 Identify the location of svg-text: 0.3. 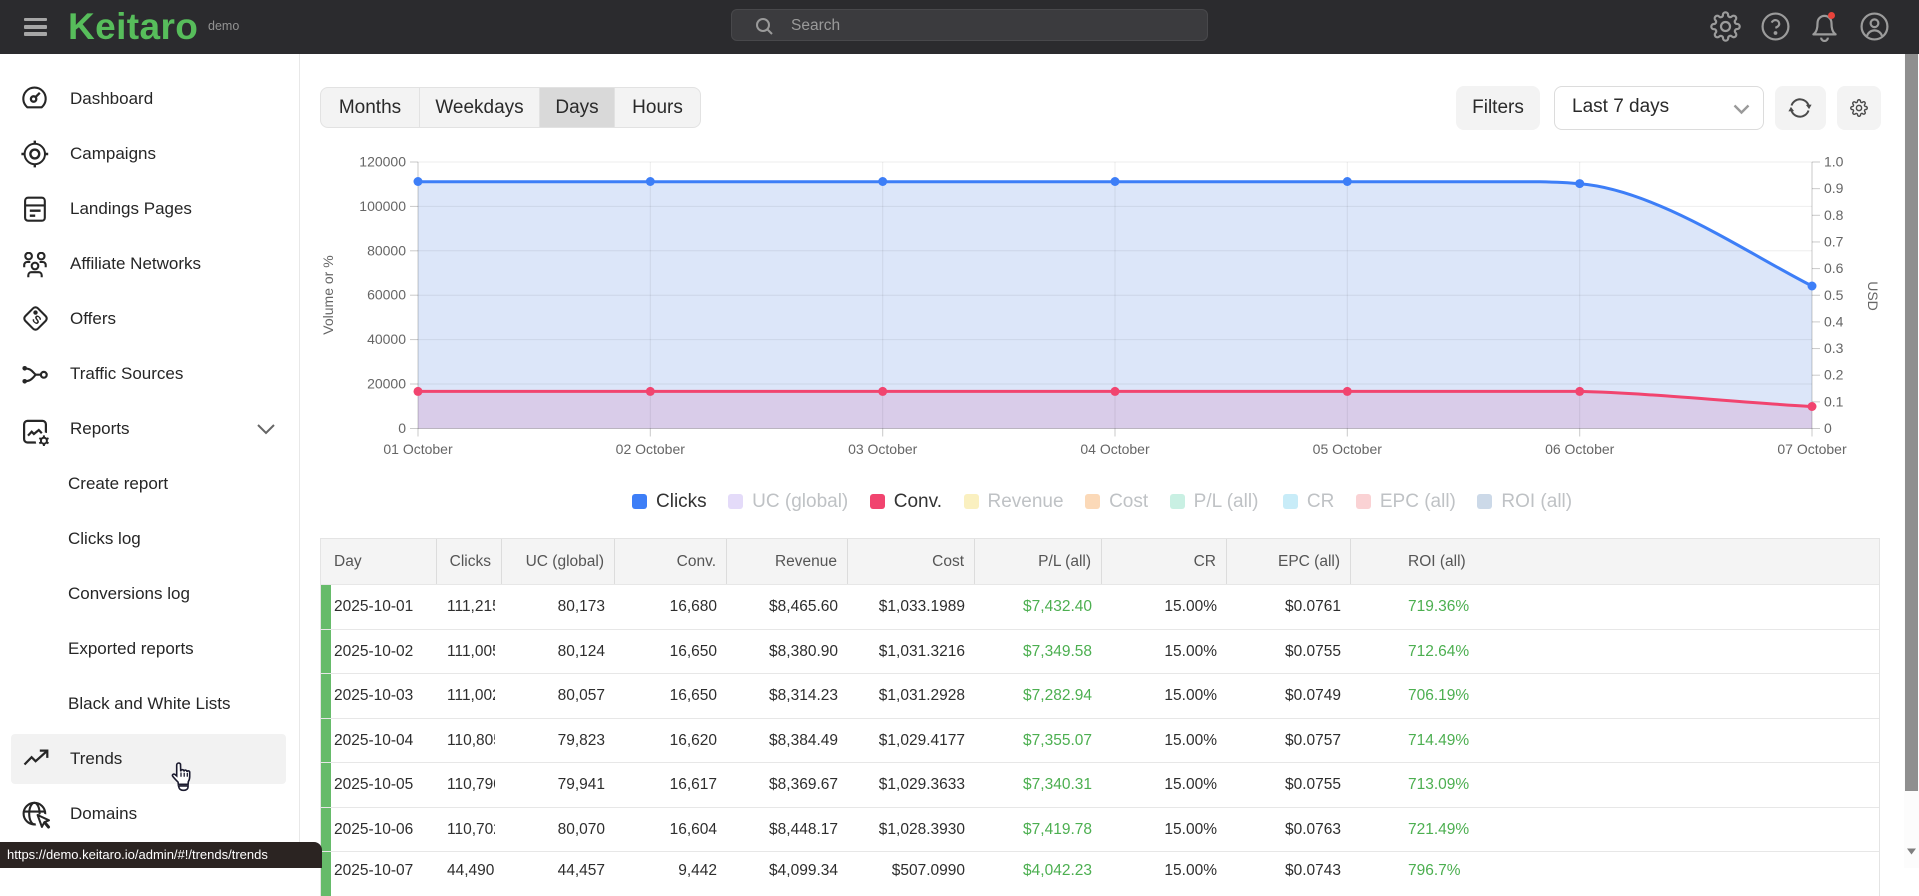
(1834, 348).